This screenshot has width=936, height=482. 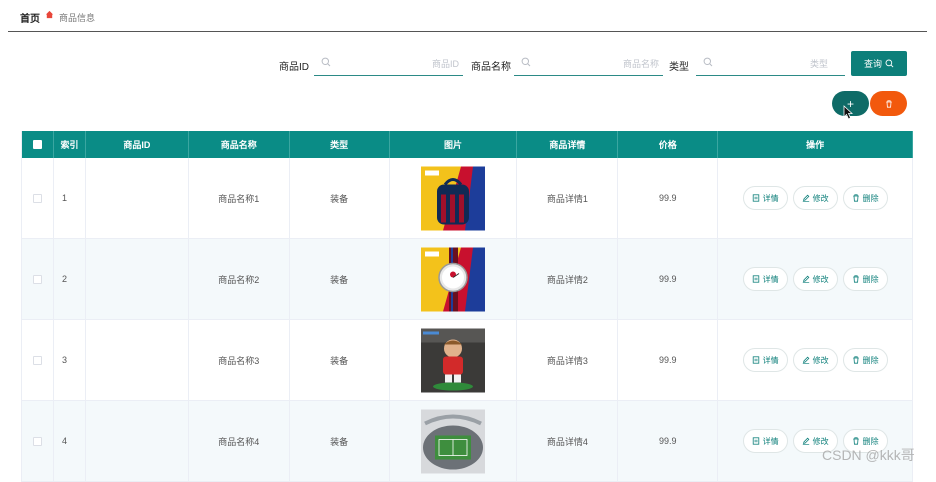 What do you see at coordinates (568, 441) in the screenshot?
I see `cell-detail: 商品详情4` at bounding box center [568, 441].